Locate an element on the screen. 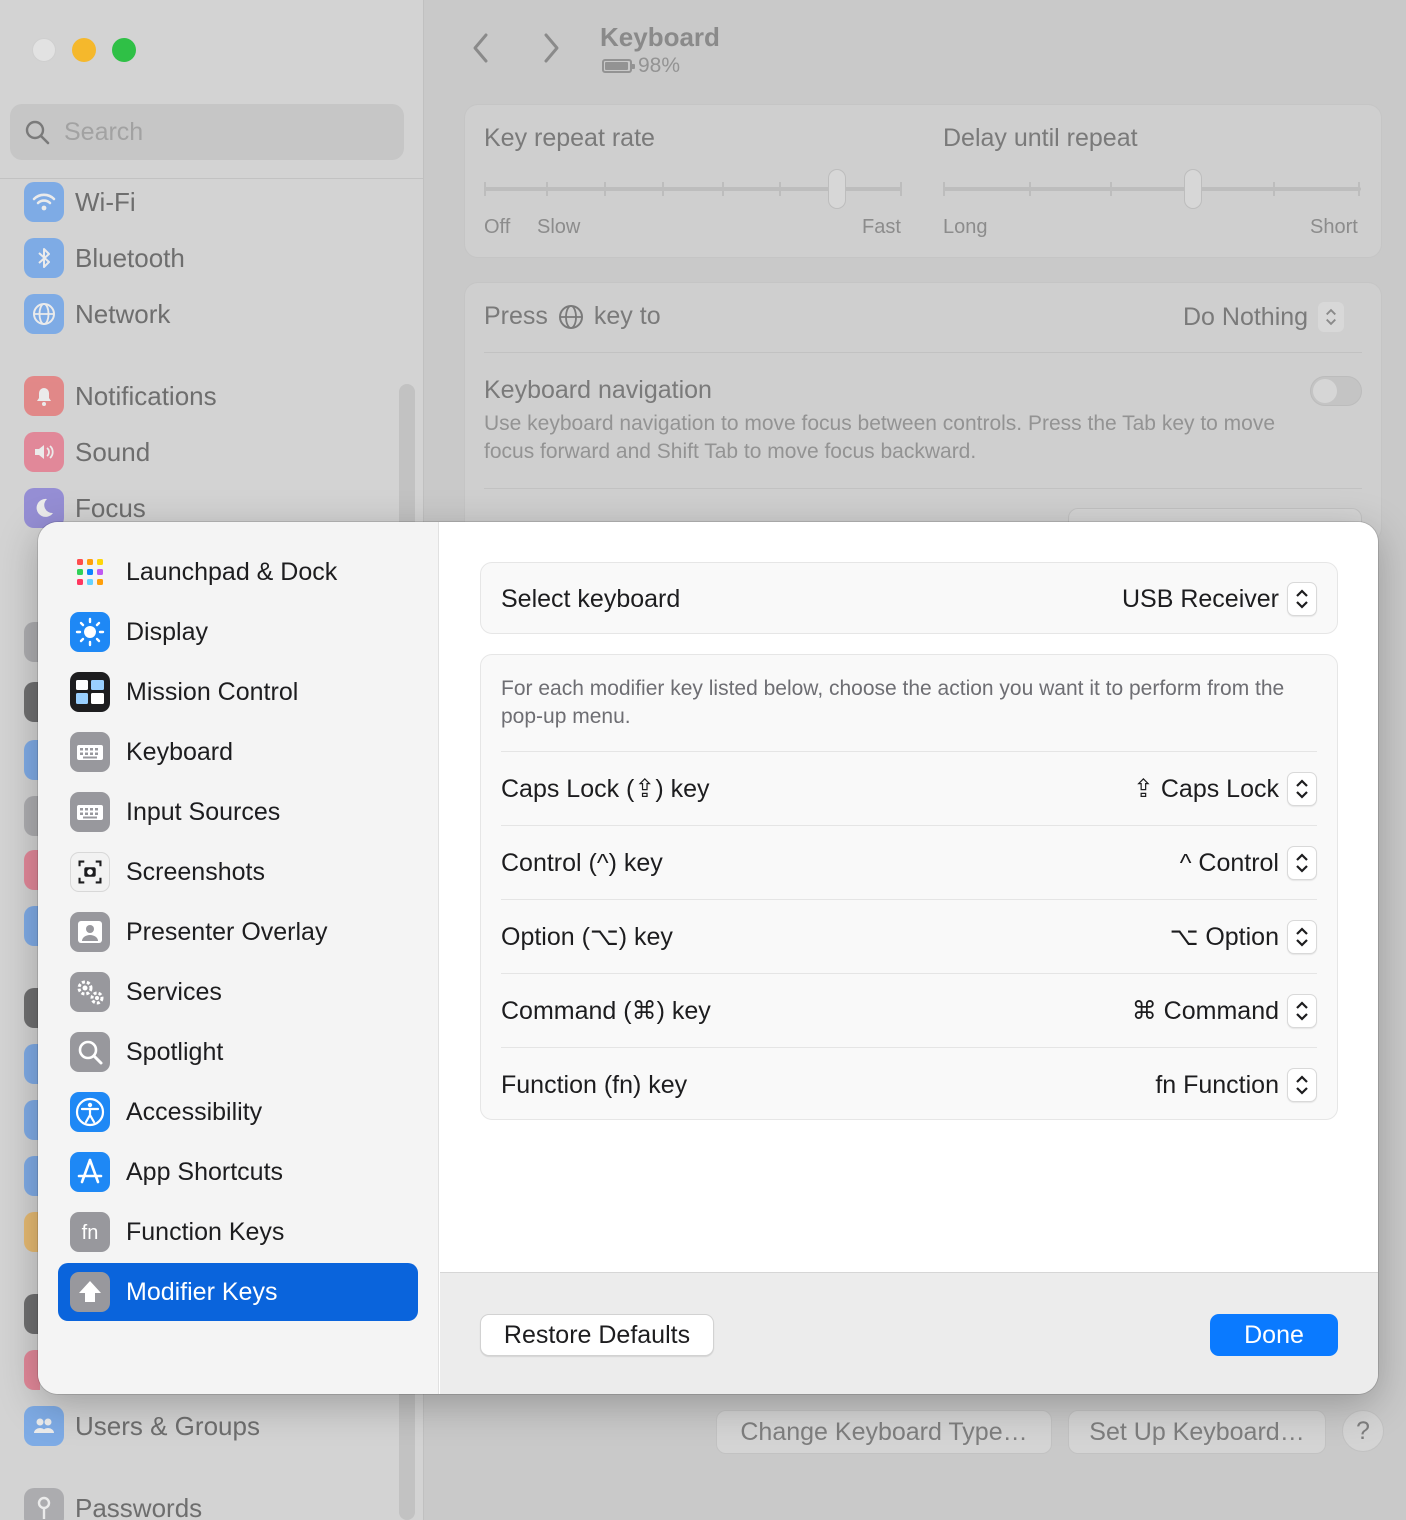 The width and height of the screenshot is (1406, 1520). shortcut-category-label: Display is located at coordinates (167, 631).